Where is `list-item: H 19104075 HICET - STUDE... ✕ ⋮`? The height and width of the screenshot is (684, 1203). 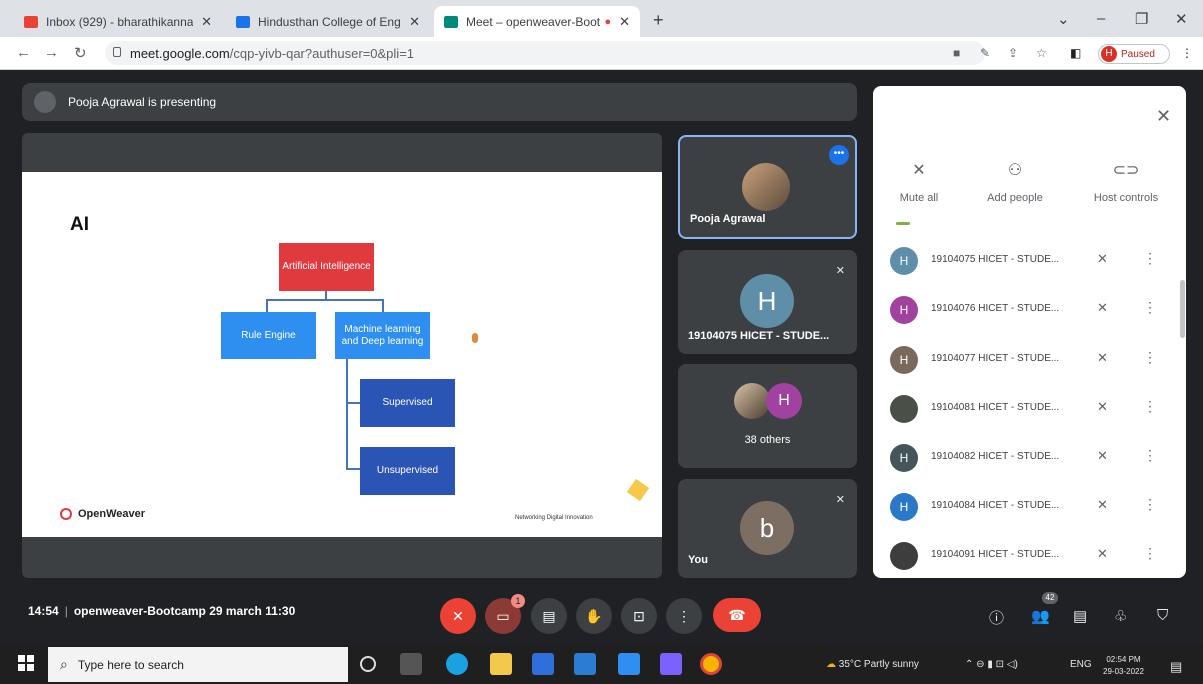
list-item: H 19104075 HICET - STUDE... ✕ ⋮ is located at coordinates (1029, 260).